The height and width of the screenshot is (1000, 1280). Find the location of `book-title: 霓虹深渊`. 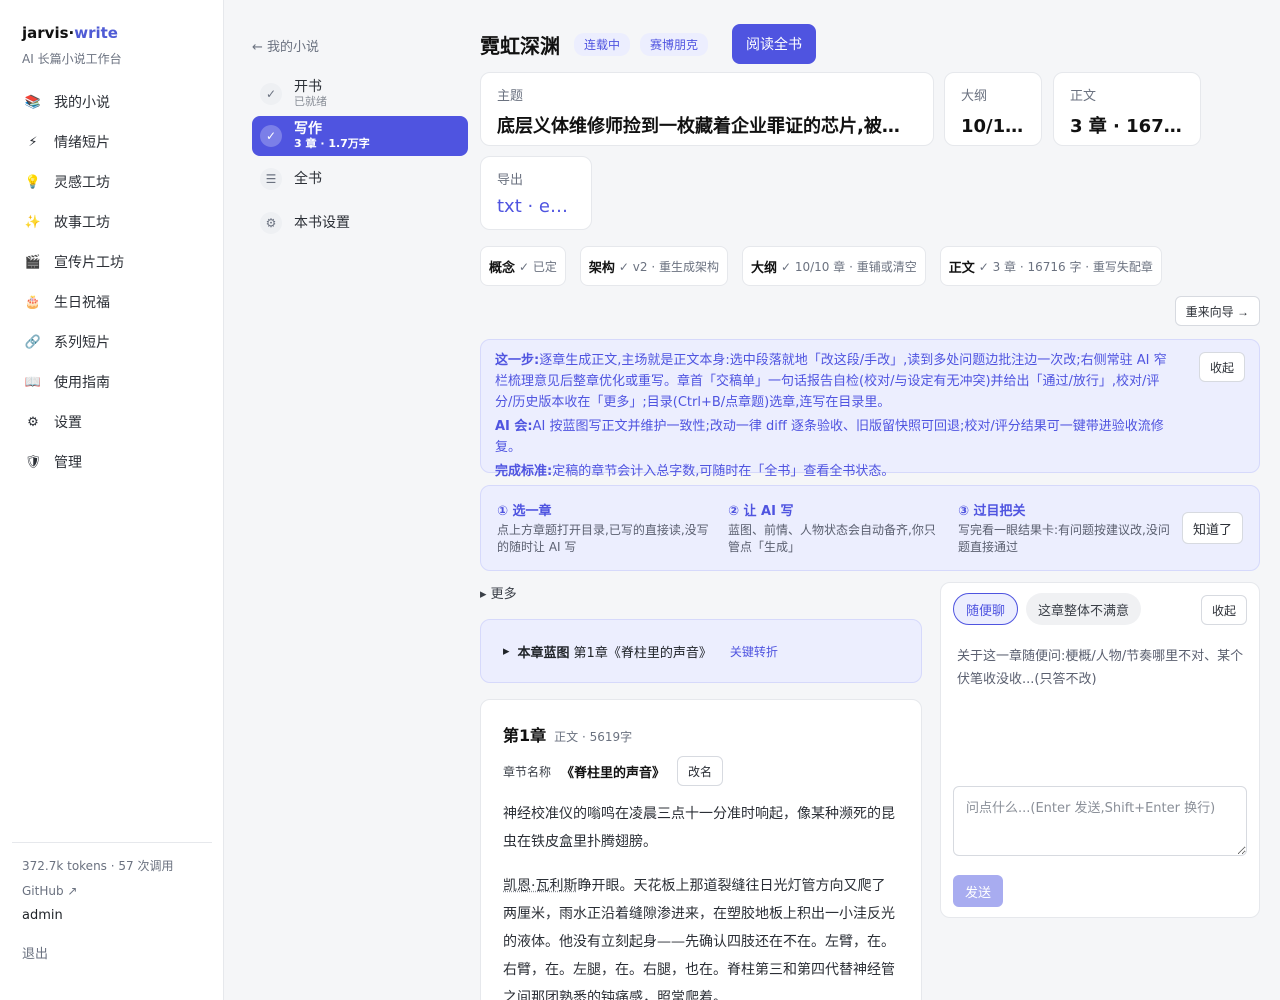

book-title: 霓虹深渊 is located at coordinates (520, 45).